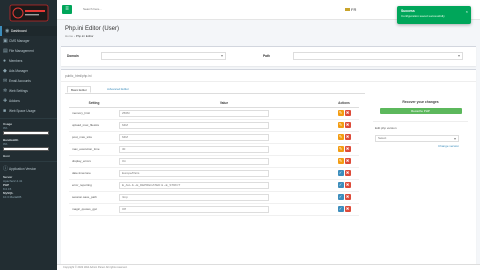 Image resolution: width=480 pixels, height=270 pixels. What do you see at coordinates (28, 169) in the screenshot?
I see `sidebar-app-version: ⓘ Application Version` at bounding box center [28, 169].